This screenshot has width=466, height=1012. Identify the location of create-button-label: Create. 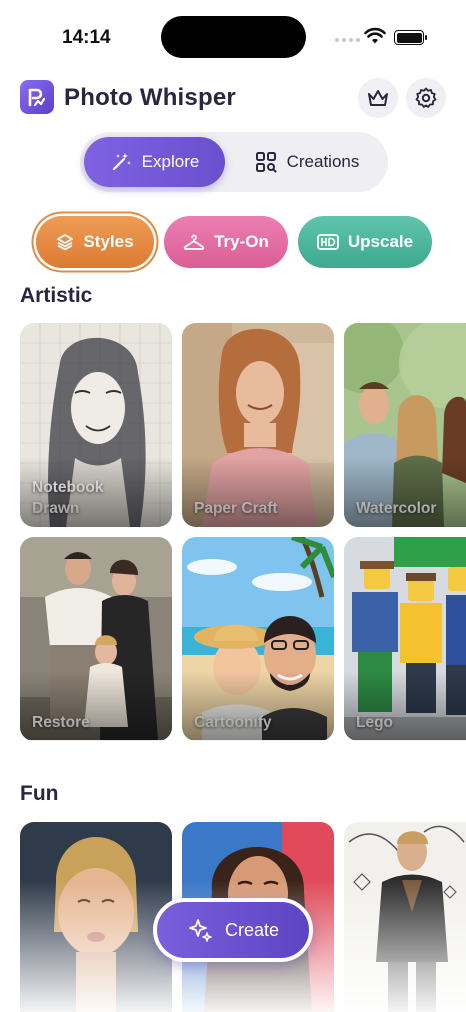
(252, 929).